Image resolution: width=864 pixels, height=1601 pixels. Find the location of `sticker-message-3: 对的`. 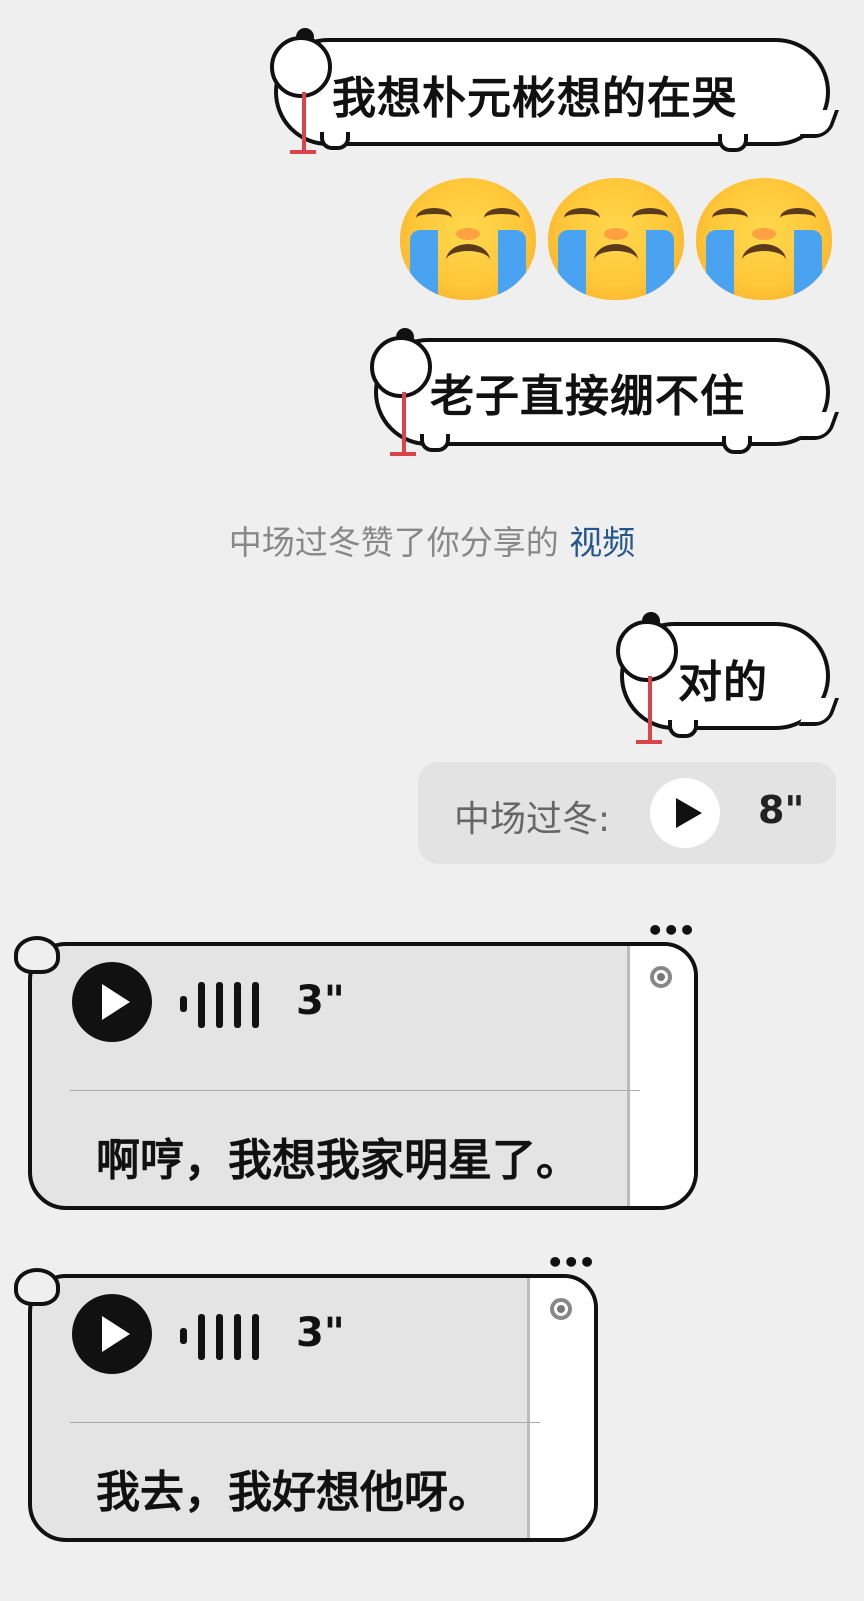

sticker-message-3: 对的 is located at coordinates (726, 679).